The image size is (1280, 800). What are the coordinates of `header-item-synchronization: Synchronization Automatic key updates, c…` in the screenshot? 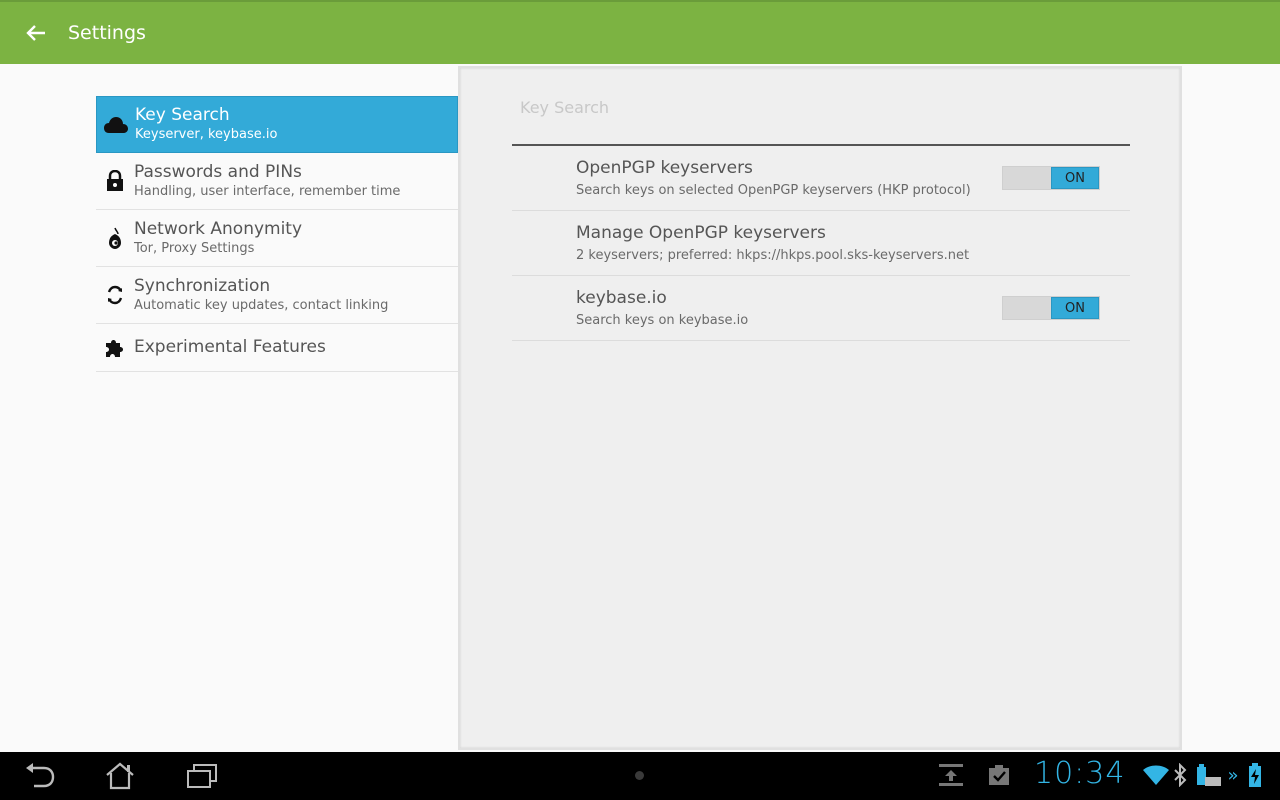 It's located at (277, 295).